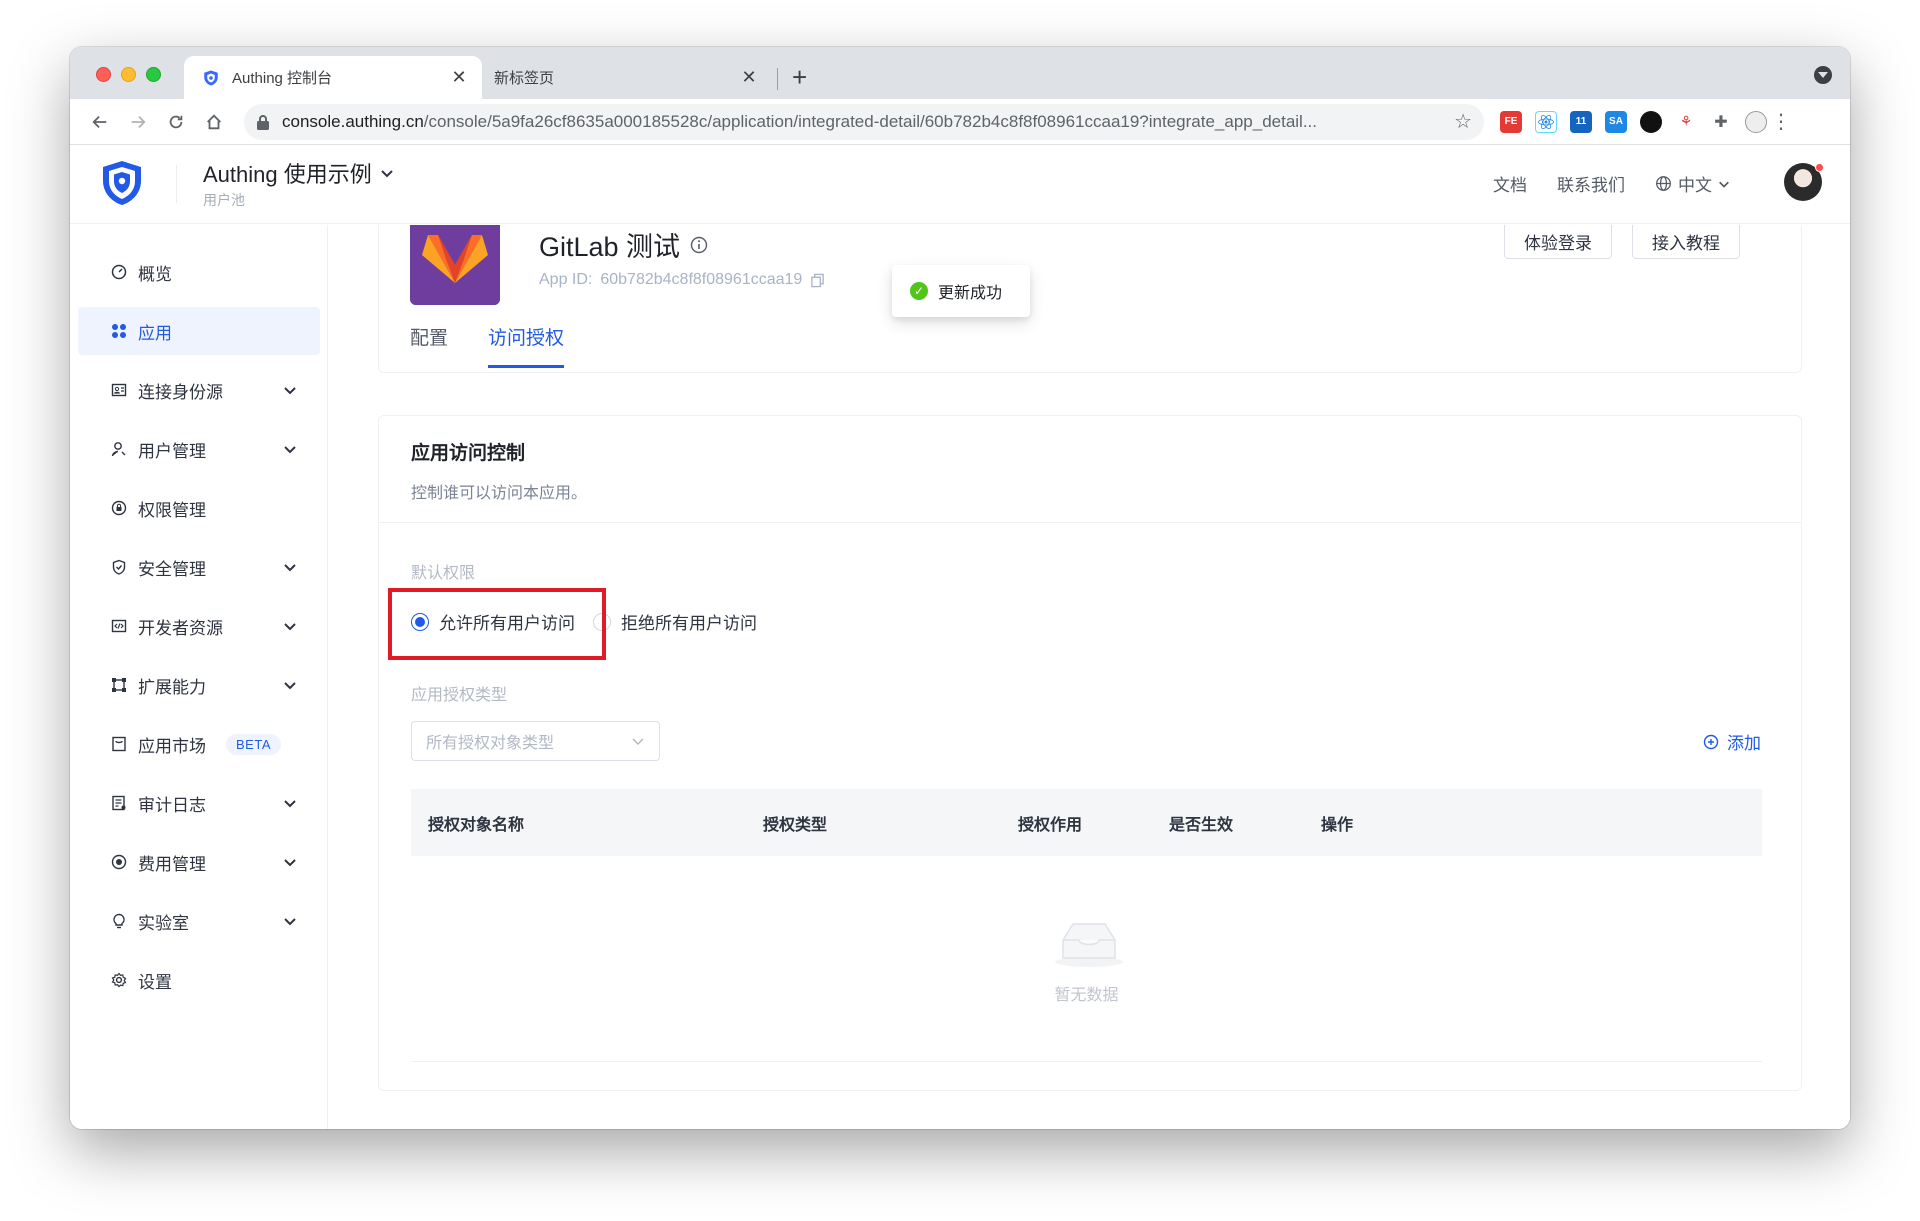 This screenshot has height=1221, width=1920. I want to click on tutorial-button: 接入教程, so click(1686, 242).